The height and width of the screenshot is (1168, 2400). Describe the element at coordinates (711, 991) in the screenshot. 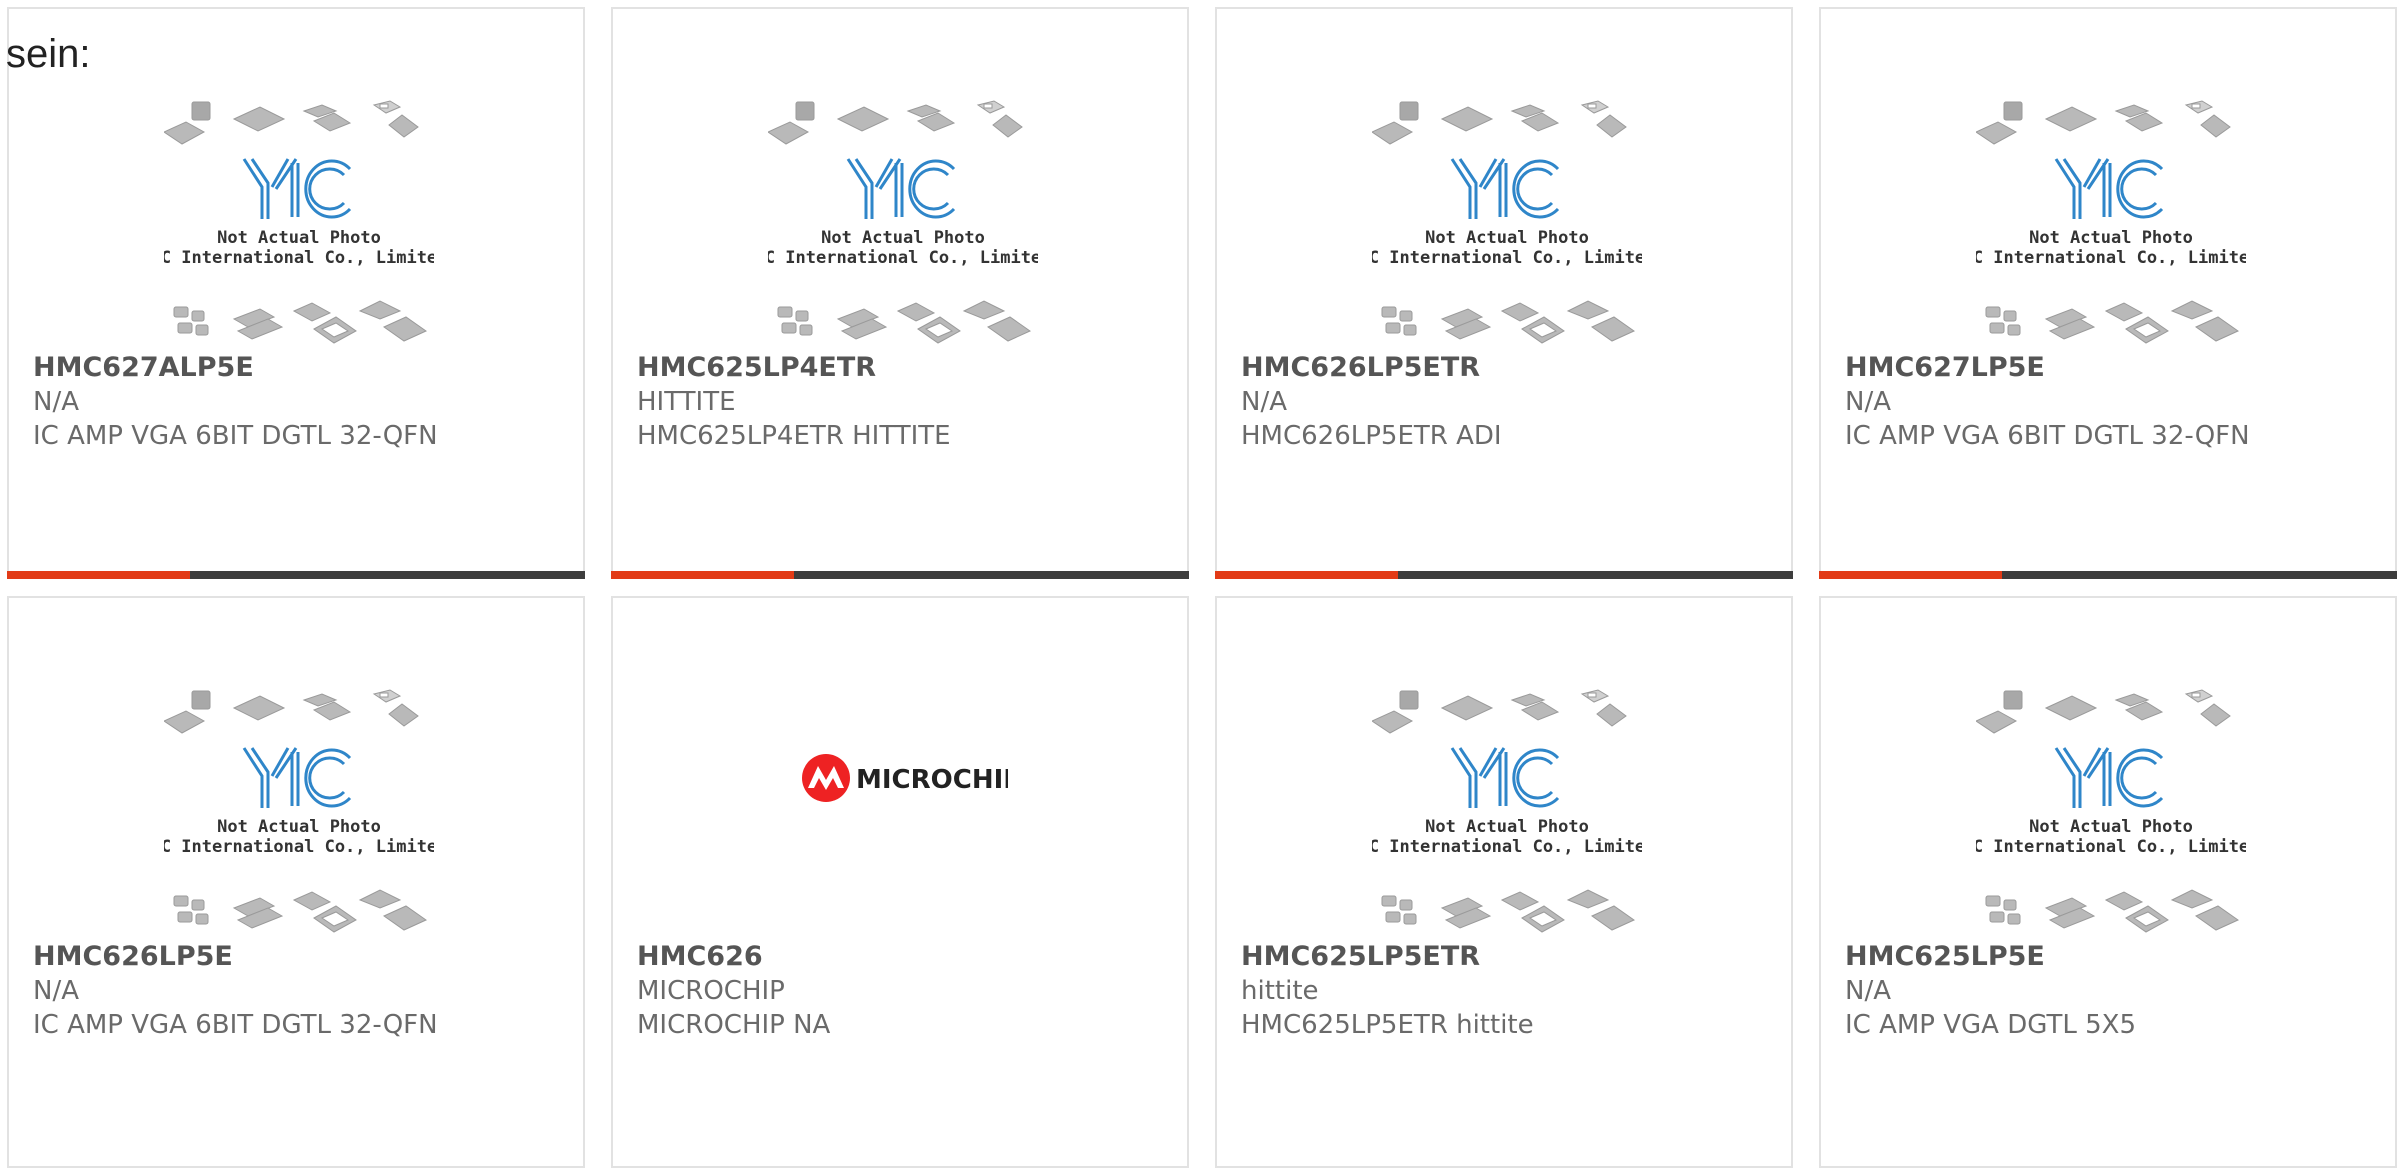

I see `manufacturer: MICROCHIP` at that location.